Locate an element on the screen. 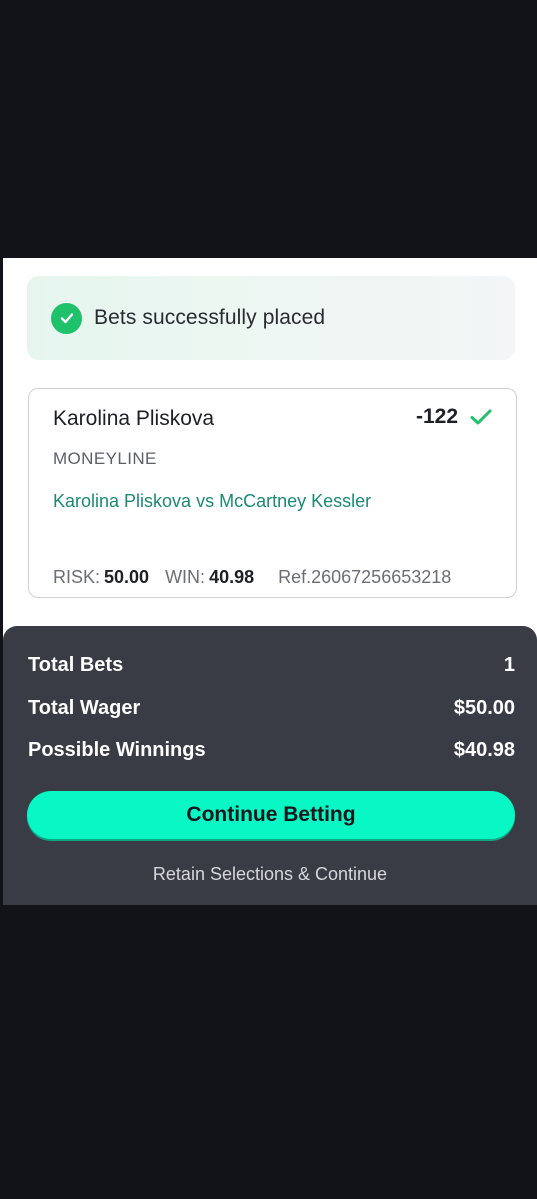 This screenshot has height=1199, width=537. continue-betting-button: Continue Betting is located at coordinates (271, 815).